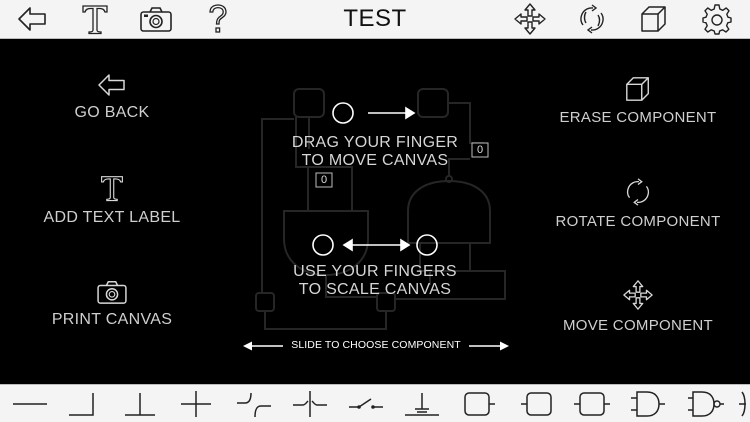 The width and height of the screenshot is (750, 422). I want to click on help-rotate-component-label: ROTATE COMPONENT, so click(638, 221).